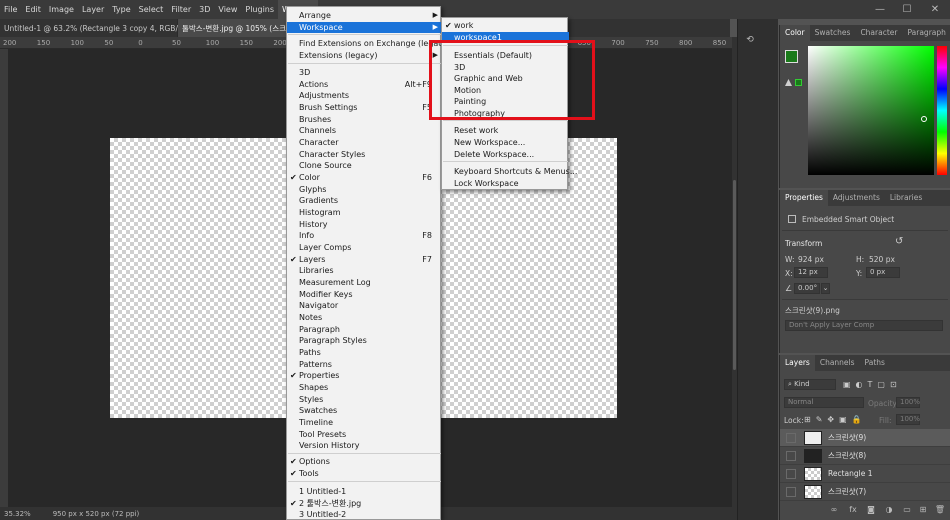 The width and height of the screenshot is (950, 520). Describe the element at coordinates (935, 9) in the screenshot. I see `close-window-icon: ✕` at that location.